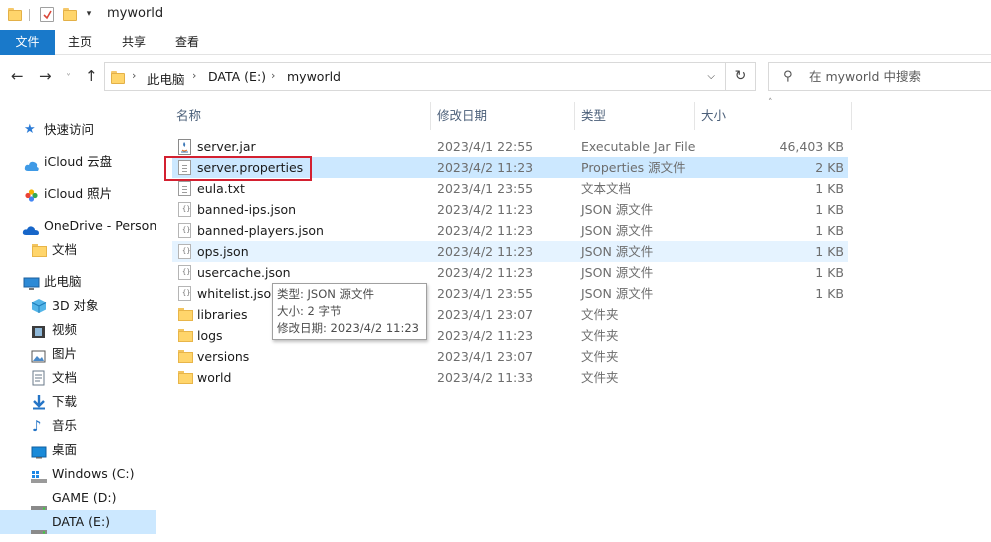 This screenshot has height=542, width=991. Describe the element at coordinates (314, 76) in the screenshot. I see `breadcrumb-myworld: myworld` at that location.